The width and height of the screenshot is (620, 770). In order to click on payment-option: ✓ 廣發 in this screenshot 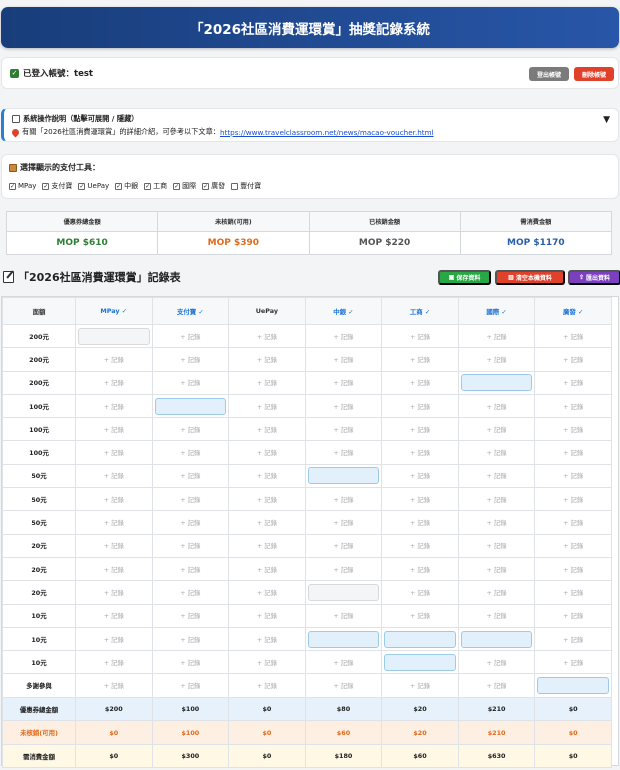, I will do `click(213, 186)`.